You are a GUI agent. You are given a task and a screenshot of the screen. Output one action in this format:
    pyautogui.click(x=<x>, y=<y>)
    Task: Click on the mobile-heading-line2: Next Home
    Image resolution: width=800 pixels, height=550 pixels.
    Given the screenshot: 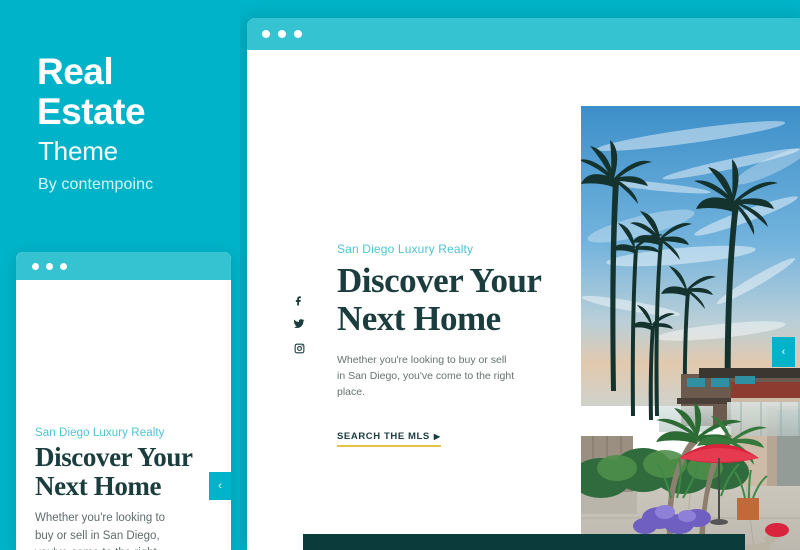 What is the action you would take?
    pyautogui.click(x=98, y=486)
    